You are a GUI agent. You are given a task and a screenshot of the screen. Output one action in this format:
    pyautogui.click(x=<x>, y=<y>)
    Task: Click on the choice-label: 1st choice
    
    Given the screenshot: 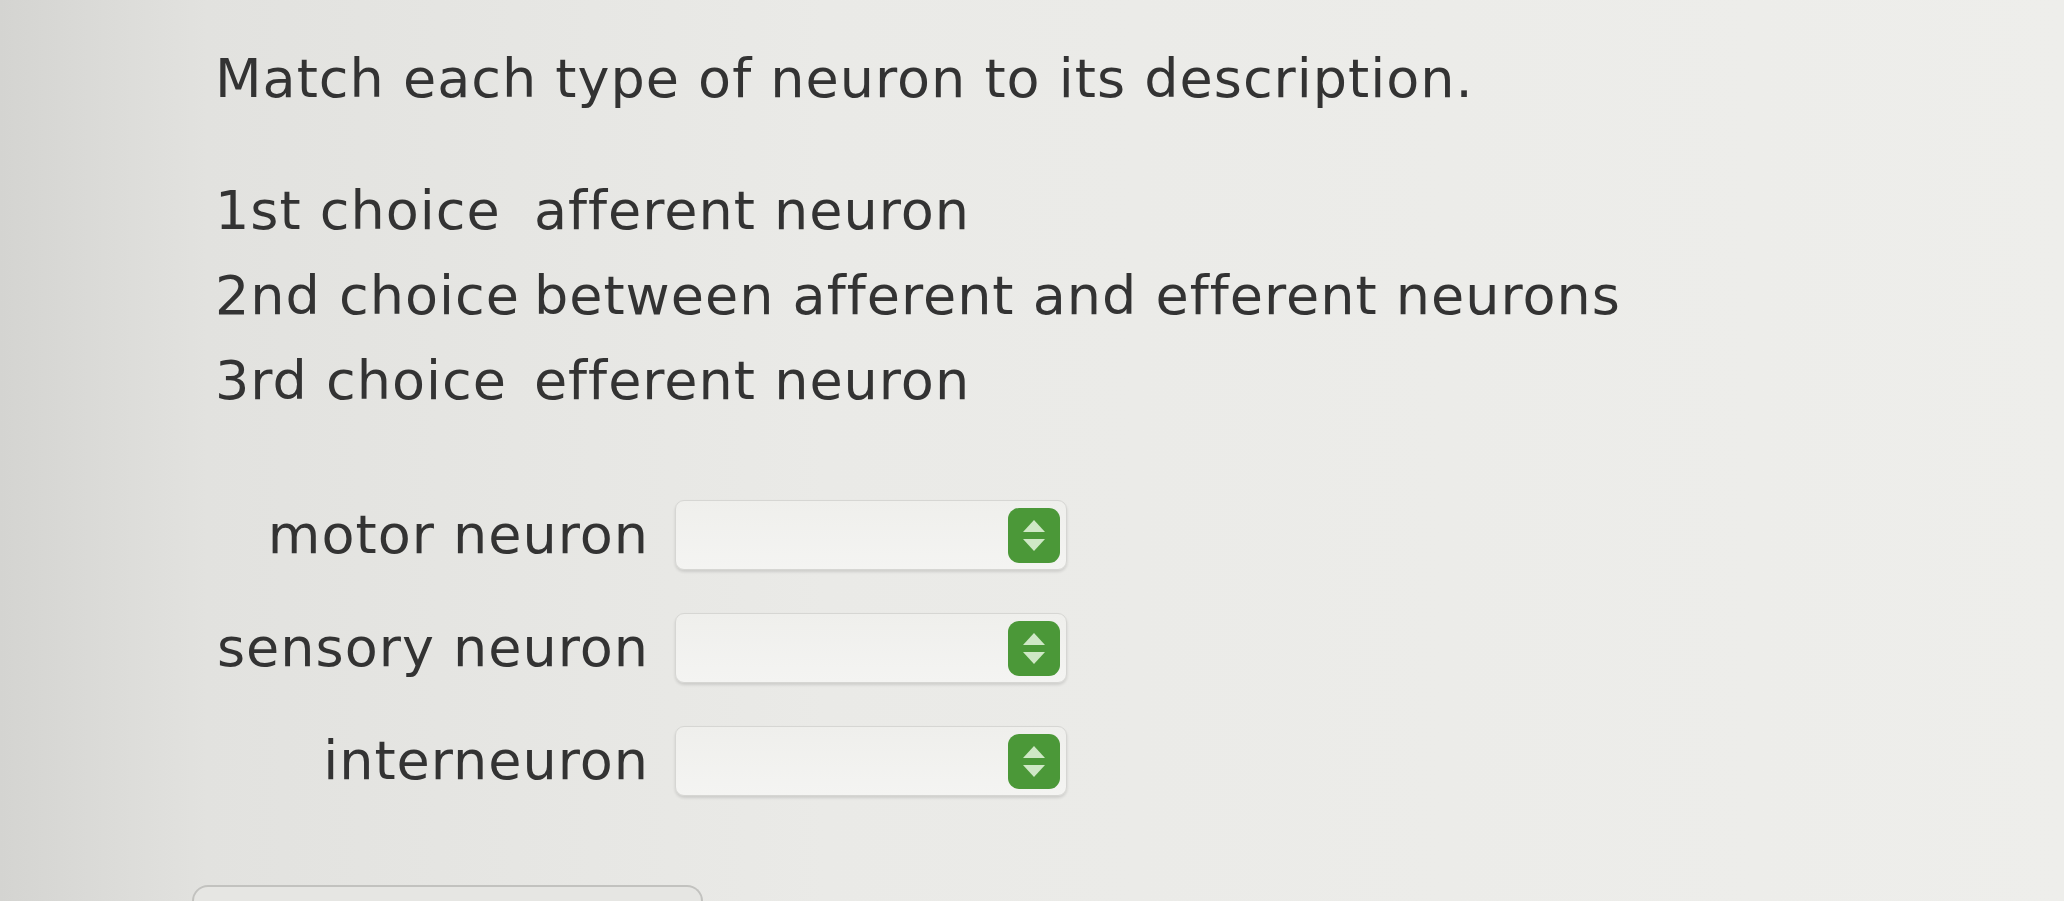 What is the action you would take?
    pyautogui.click(x=358, y=211)
    